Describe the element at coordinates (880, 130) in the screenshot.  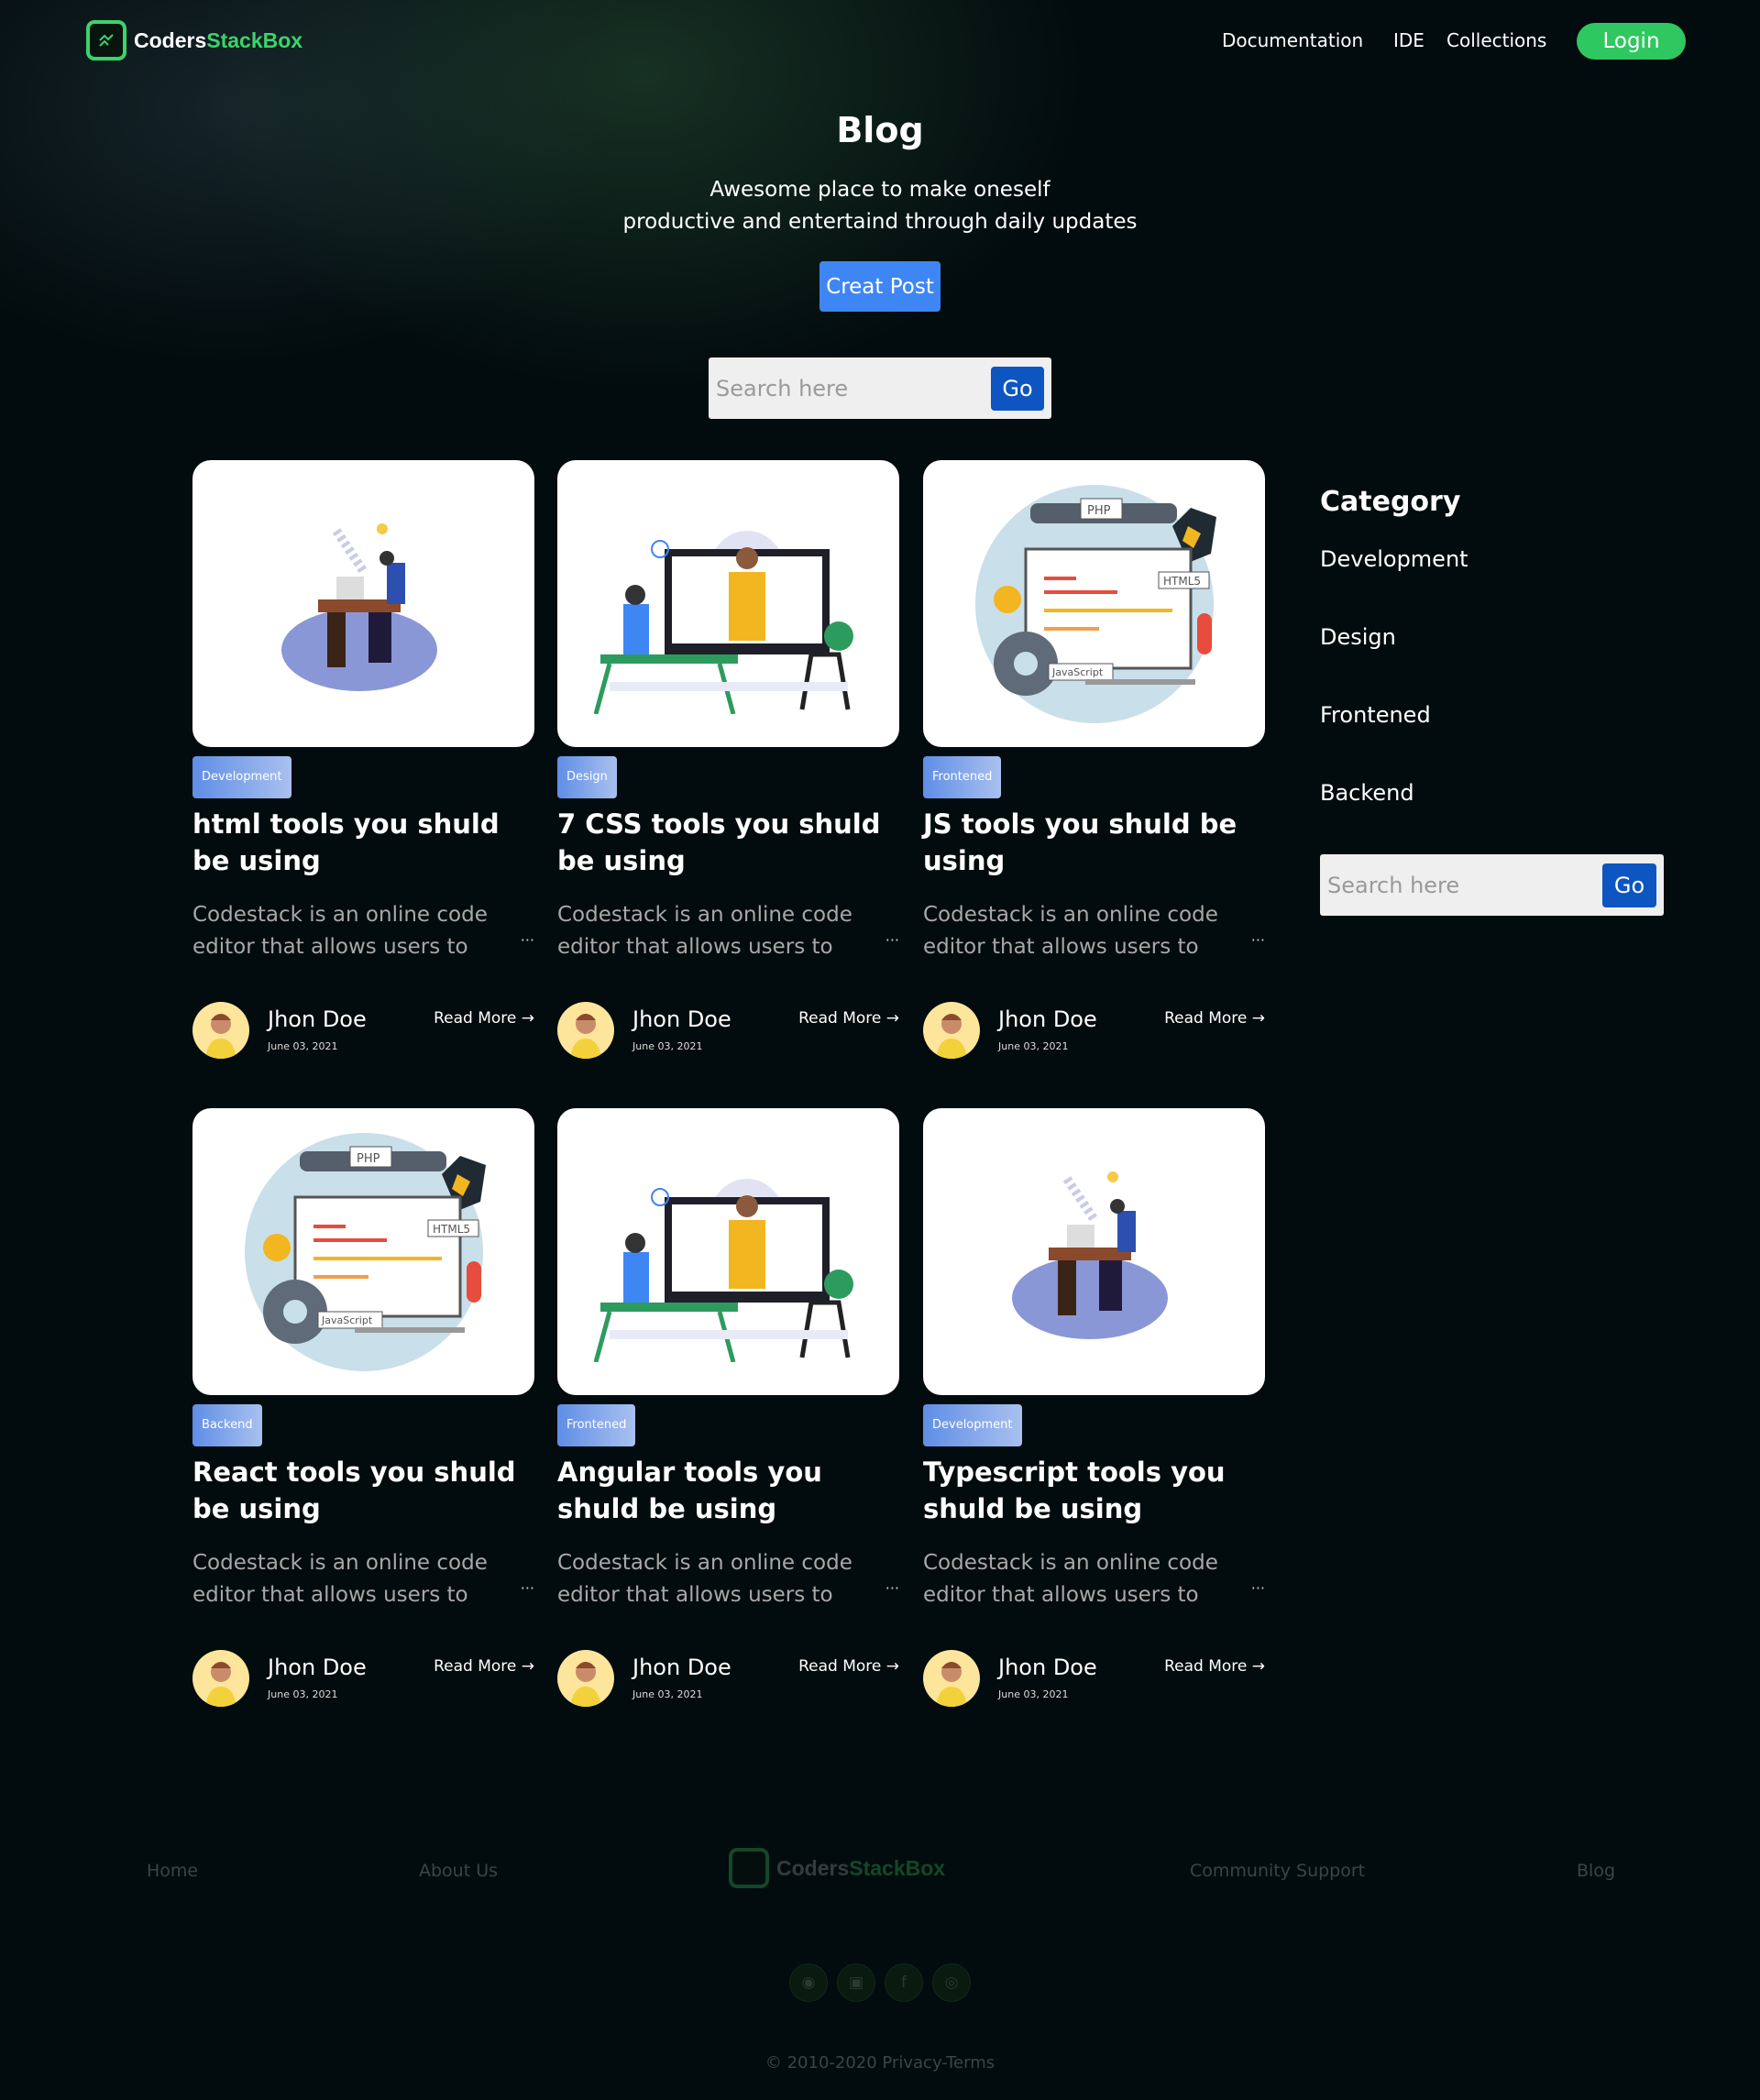
I see `page-title: Blog` at that location.